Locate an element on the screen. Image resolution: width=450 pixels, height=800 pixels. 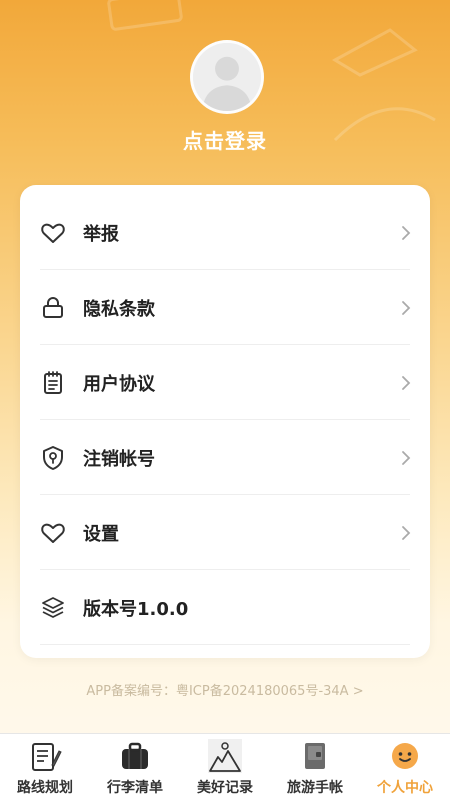
tab-personal-center: 个人中心 is located at coordinates (405, 767).